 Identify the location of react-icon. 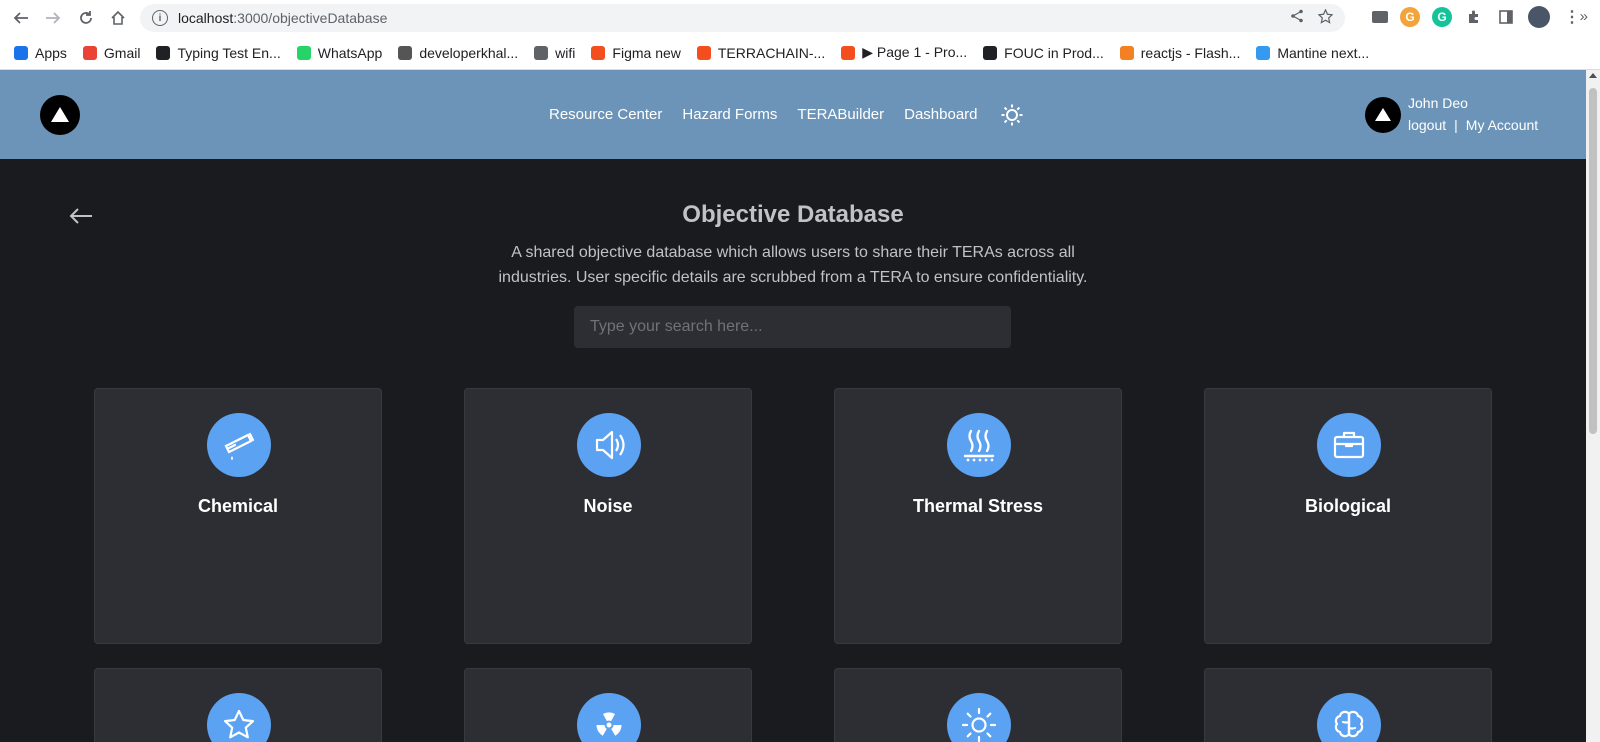
(1263, 52).